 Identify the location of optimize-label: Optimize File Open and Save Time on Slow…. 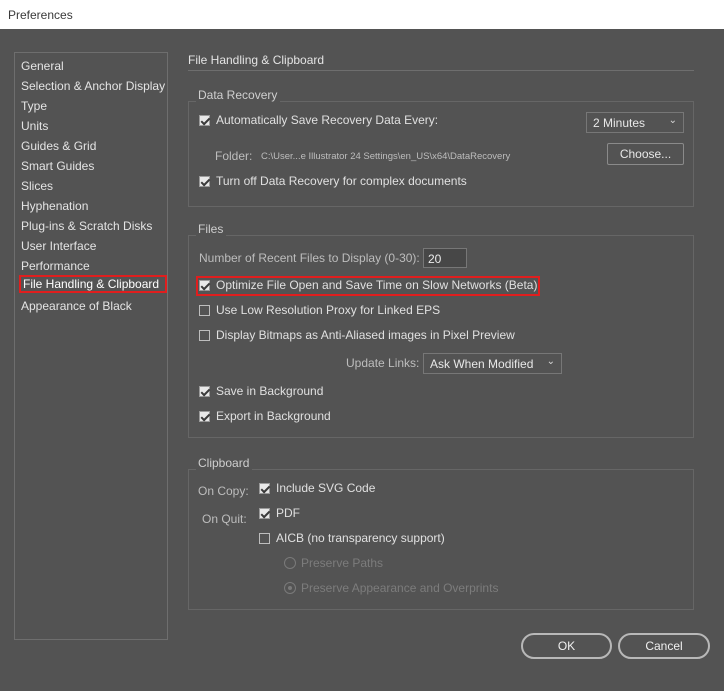
(377, 285).